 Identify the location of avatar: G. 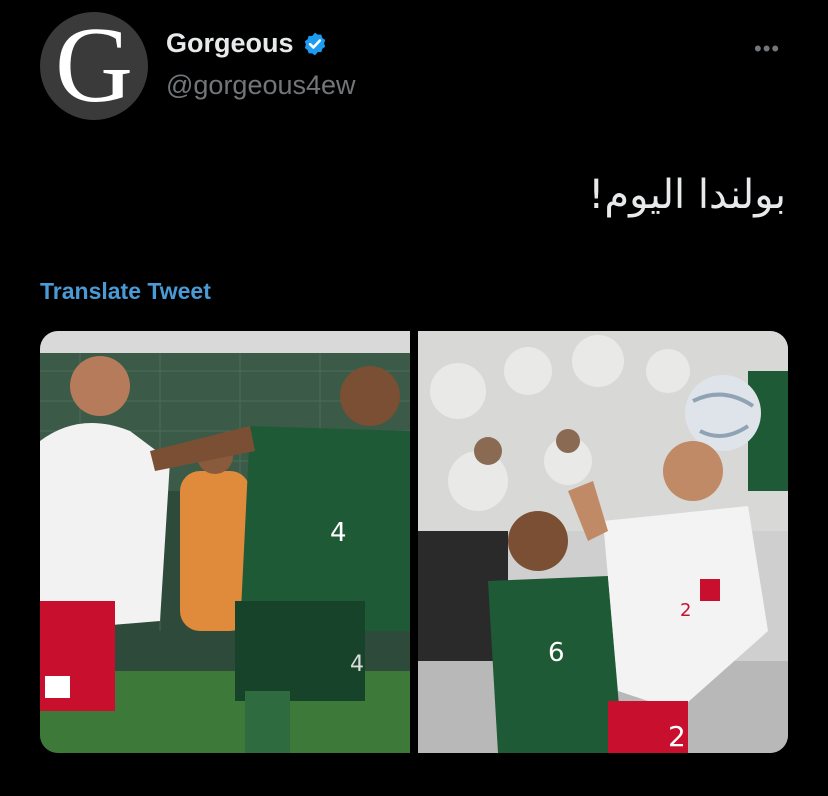
(94, 66).